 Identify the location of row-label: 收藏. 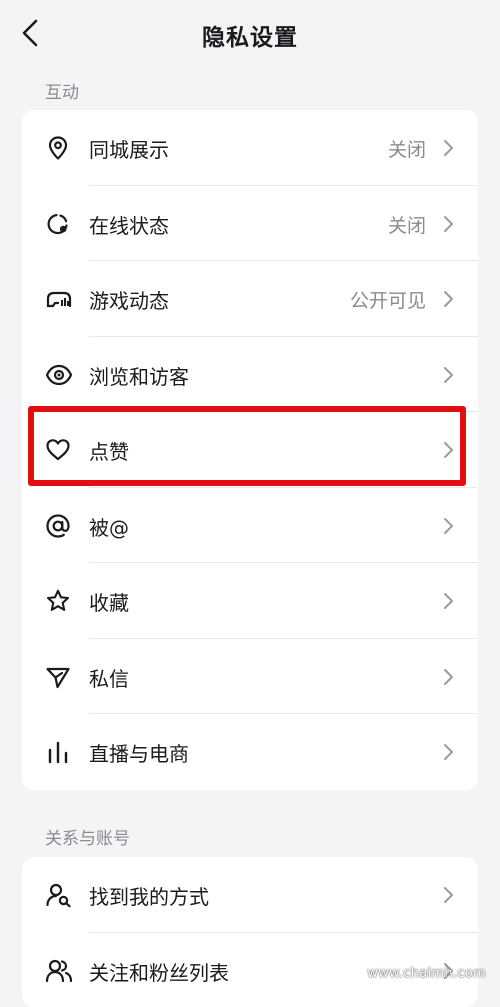
(109, 601).